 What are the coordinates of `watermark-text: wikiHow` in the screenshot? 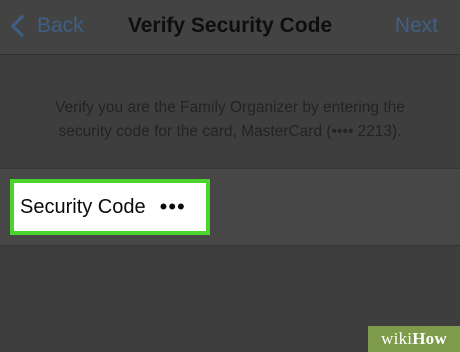 It's located at (414, 339).